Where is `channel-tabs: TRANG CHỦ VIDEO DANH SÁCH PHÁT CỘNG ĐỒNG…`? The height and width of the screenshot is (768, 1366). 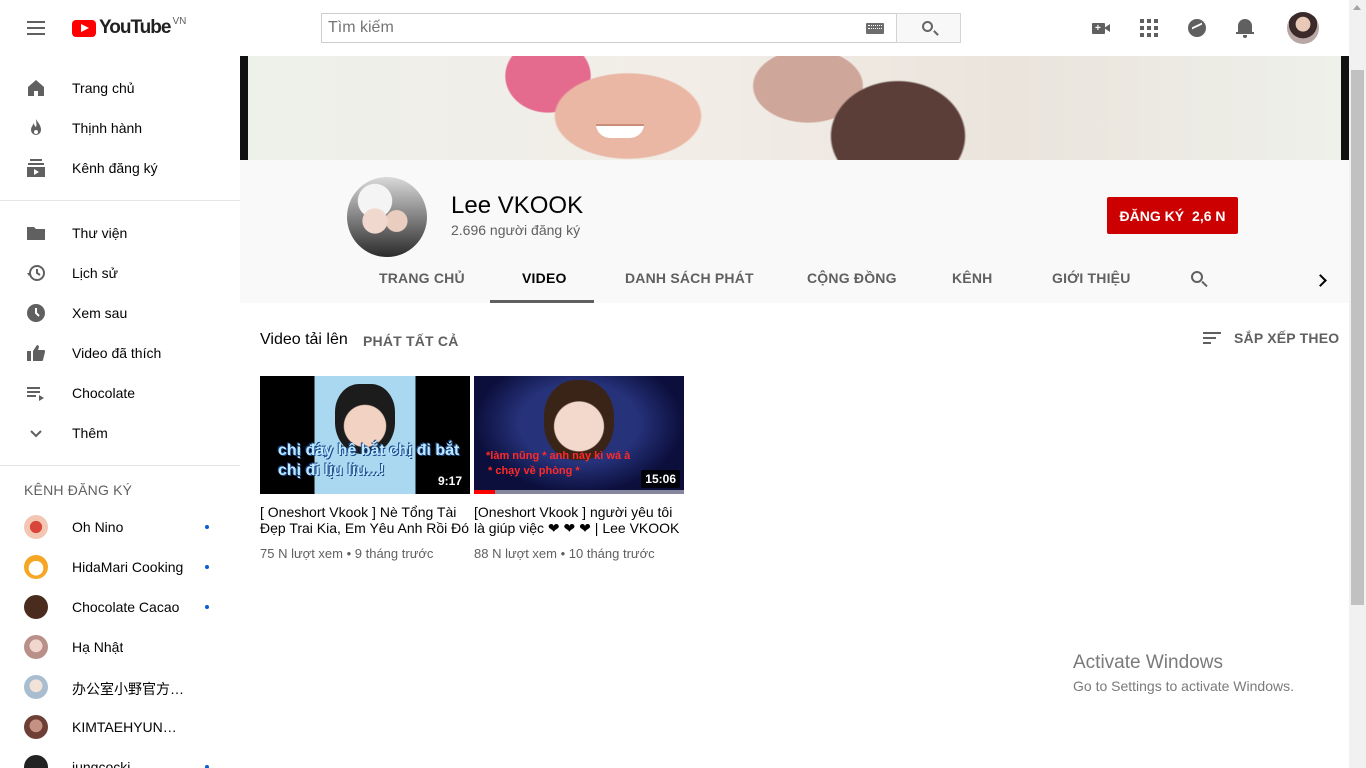
channel-tabs: TRANG CHỦ VIDEO DANH SÁCH PHÁT CỘNG ĐỒNG… is located at coordinates (794, 281).